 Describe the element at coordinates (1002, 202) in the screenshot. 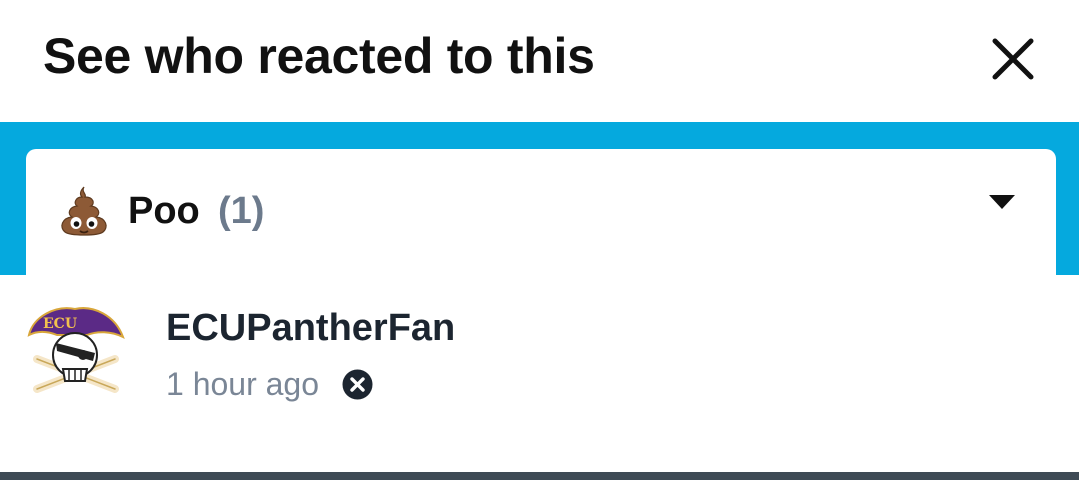

I see `caret-down-icon` at that location.